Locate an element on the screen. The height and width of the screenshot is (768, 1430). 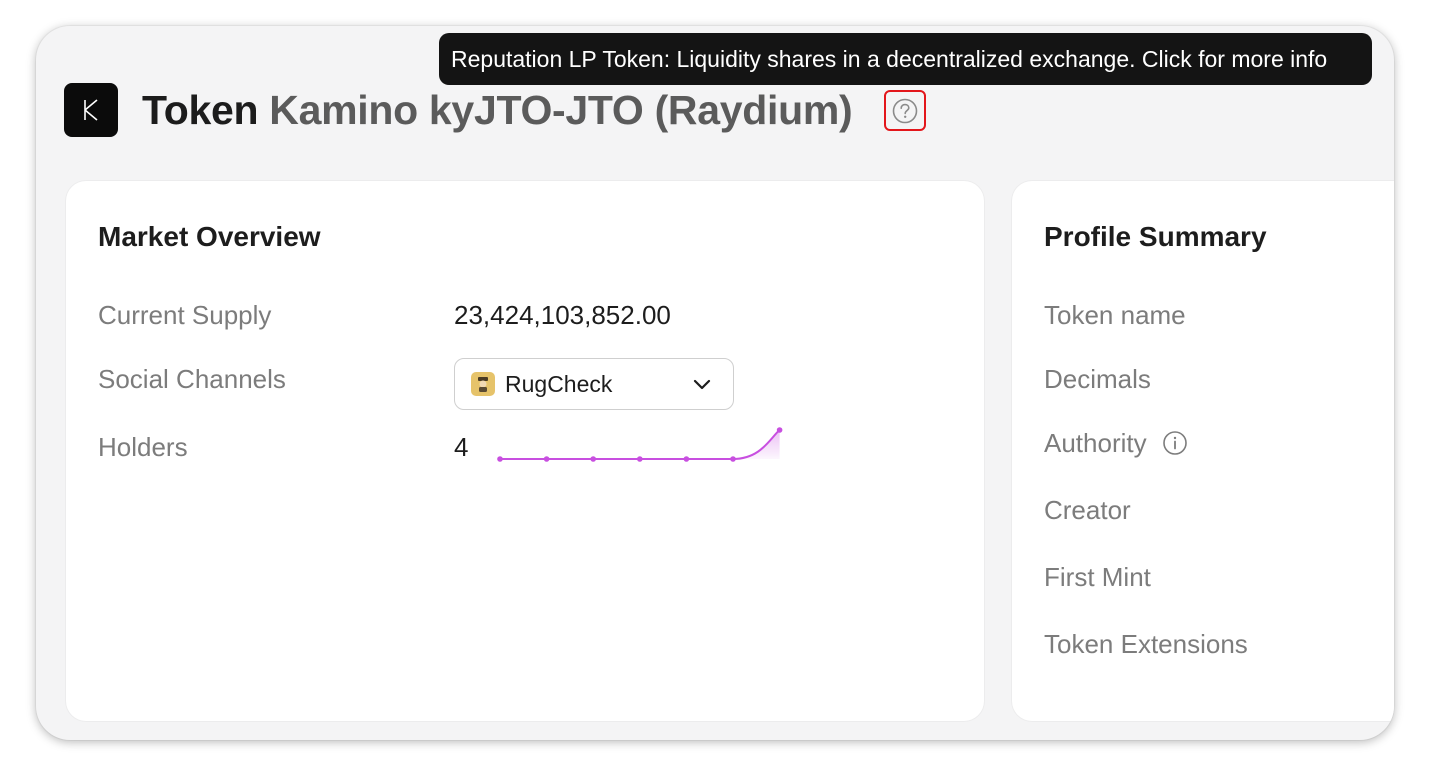
page-title-prefix: Token is located at coordinates (200, 110).